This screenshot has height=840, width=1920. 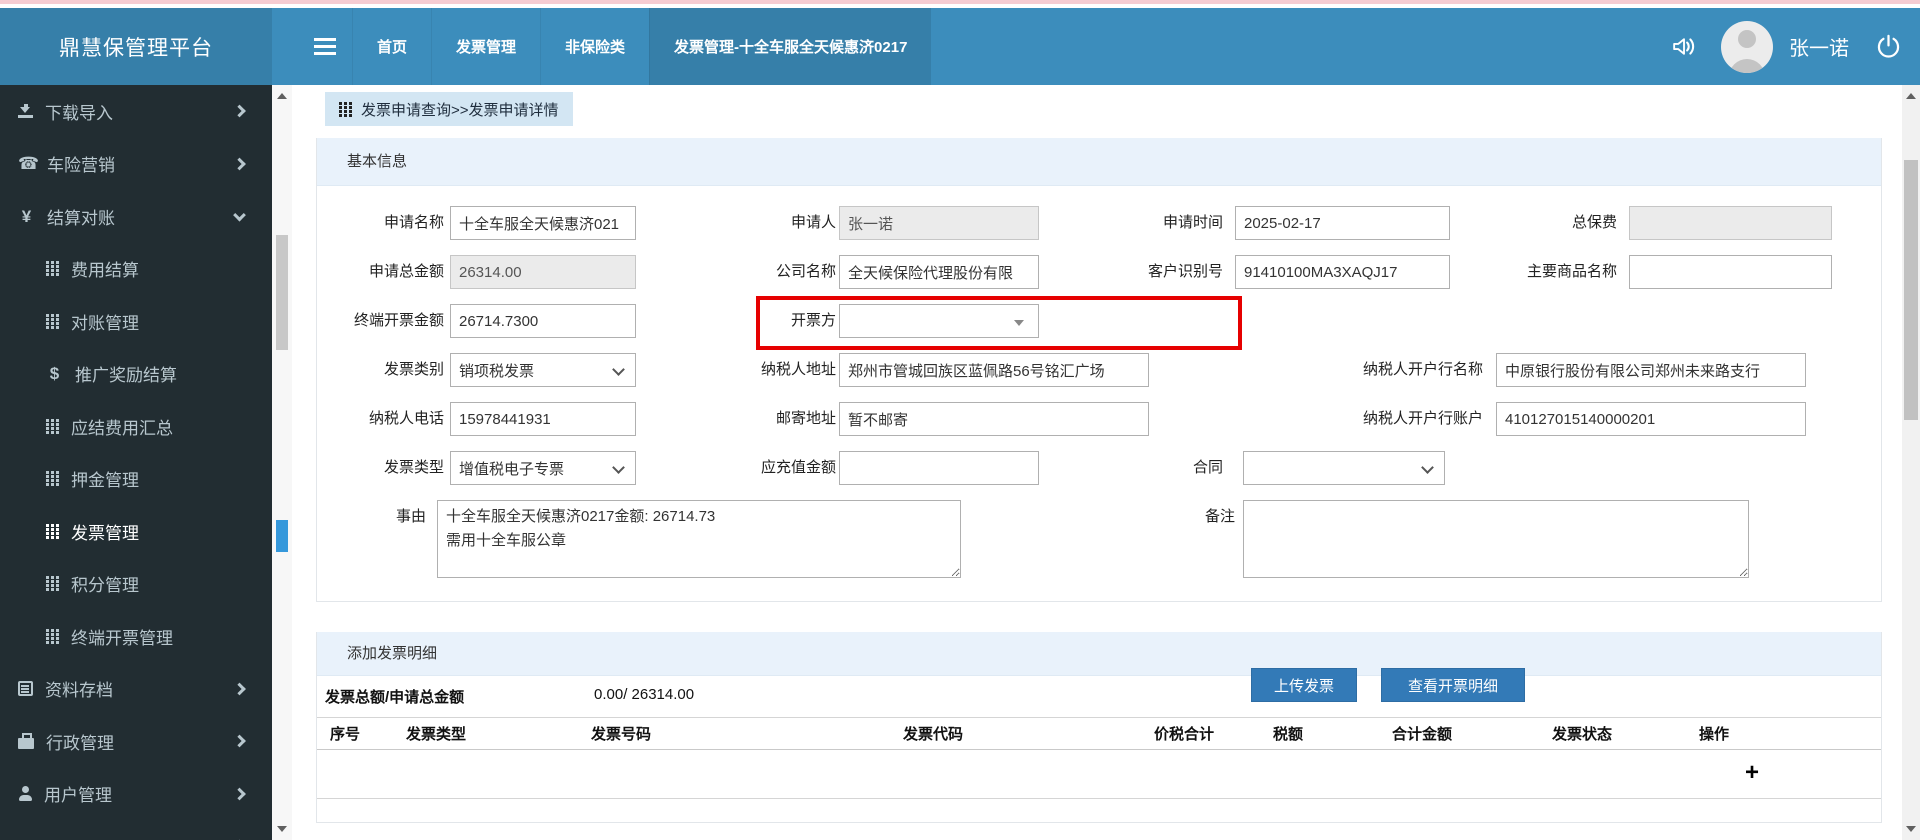 What do you see at coordinates (1422, 418) in the screenshot?
I see `taxpayer-bank-account-label: 纳税人开户行账户` at bounding box center [1422, 418].